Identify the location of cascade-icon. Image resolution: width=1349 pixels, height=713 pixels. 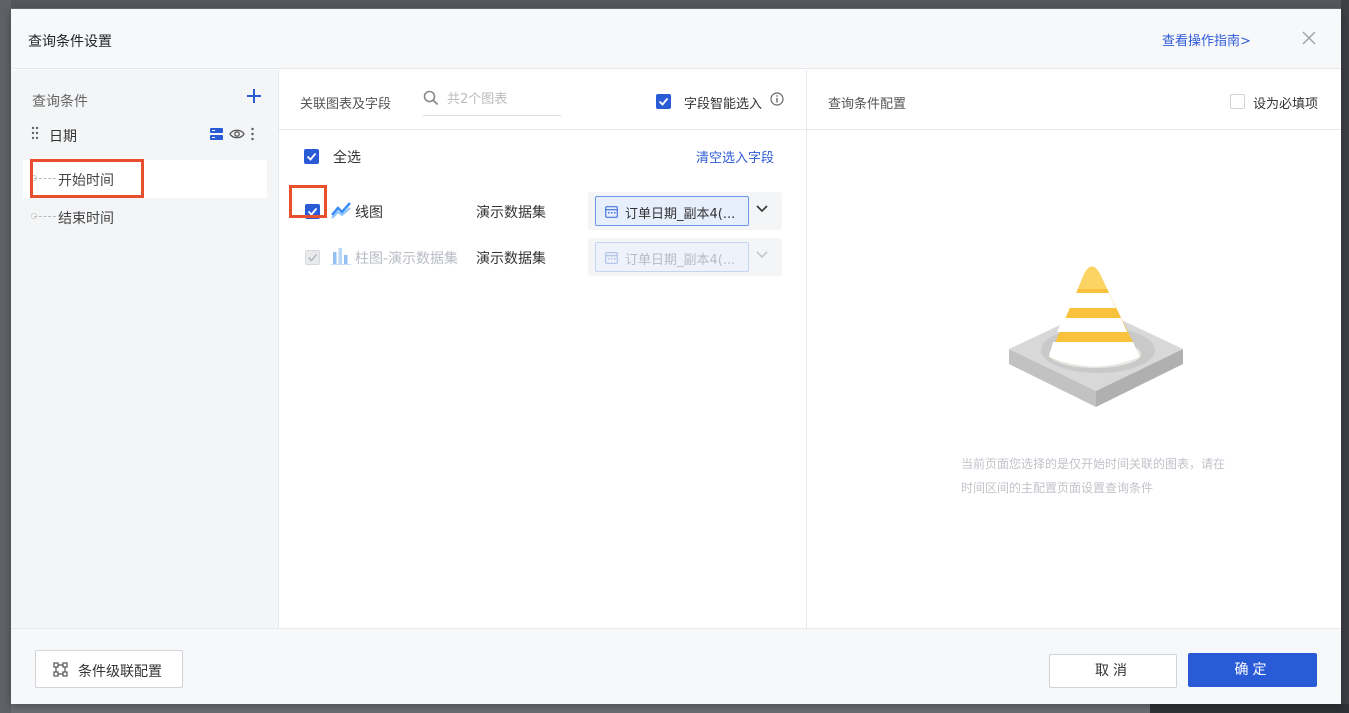
(60, 669).